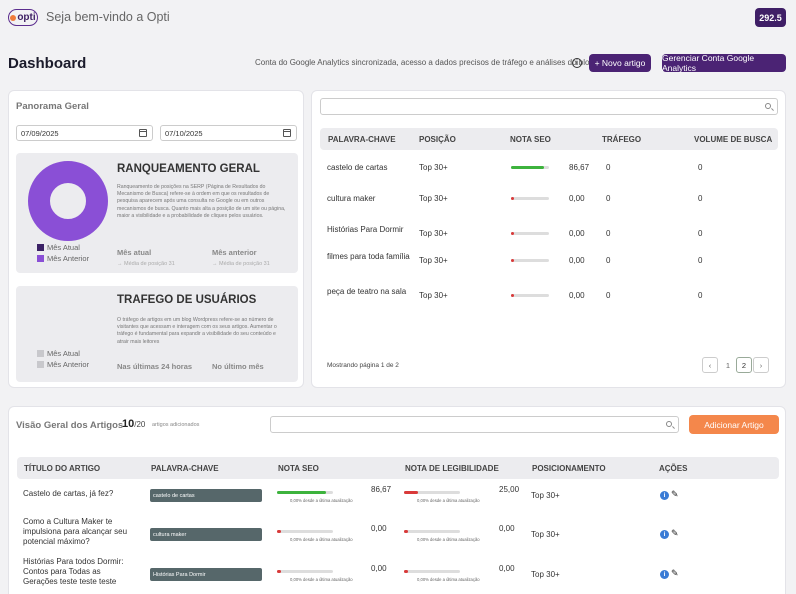 This screenshot has height=594, width=796. What do you see at coordinates (62, 468) in the screenshot?
I see `col-article-title: TÍTULO DO ARTIGO` at bounding box center [62, 468].